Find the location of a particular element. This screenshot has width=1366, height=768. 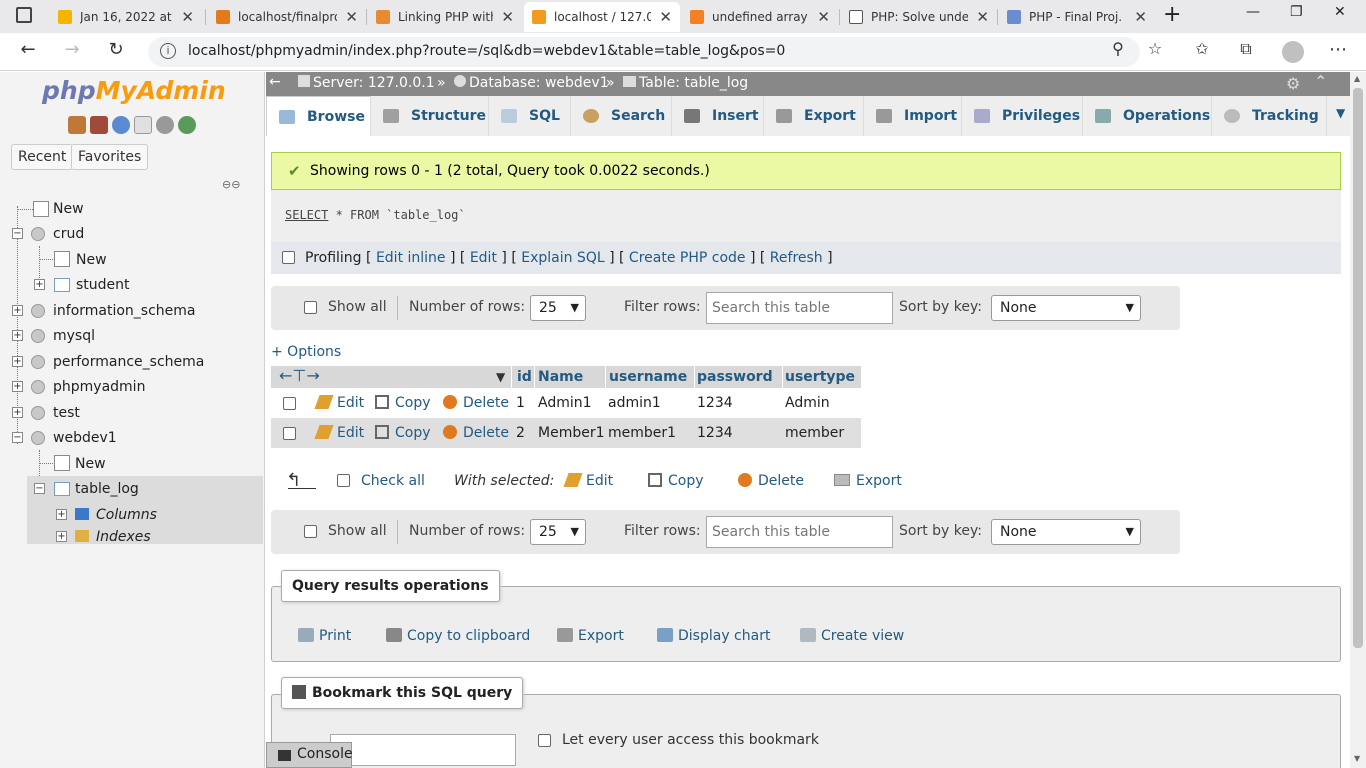

tab-browse: Browse is located at coordinates (318, 116).